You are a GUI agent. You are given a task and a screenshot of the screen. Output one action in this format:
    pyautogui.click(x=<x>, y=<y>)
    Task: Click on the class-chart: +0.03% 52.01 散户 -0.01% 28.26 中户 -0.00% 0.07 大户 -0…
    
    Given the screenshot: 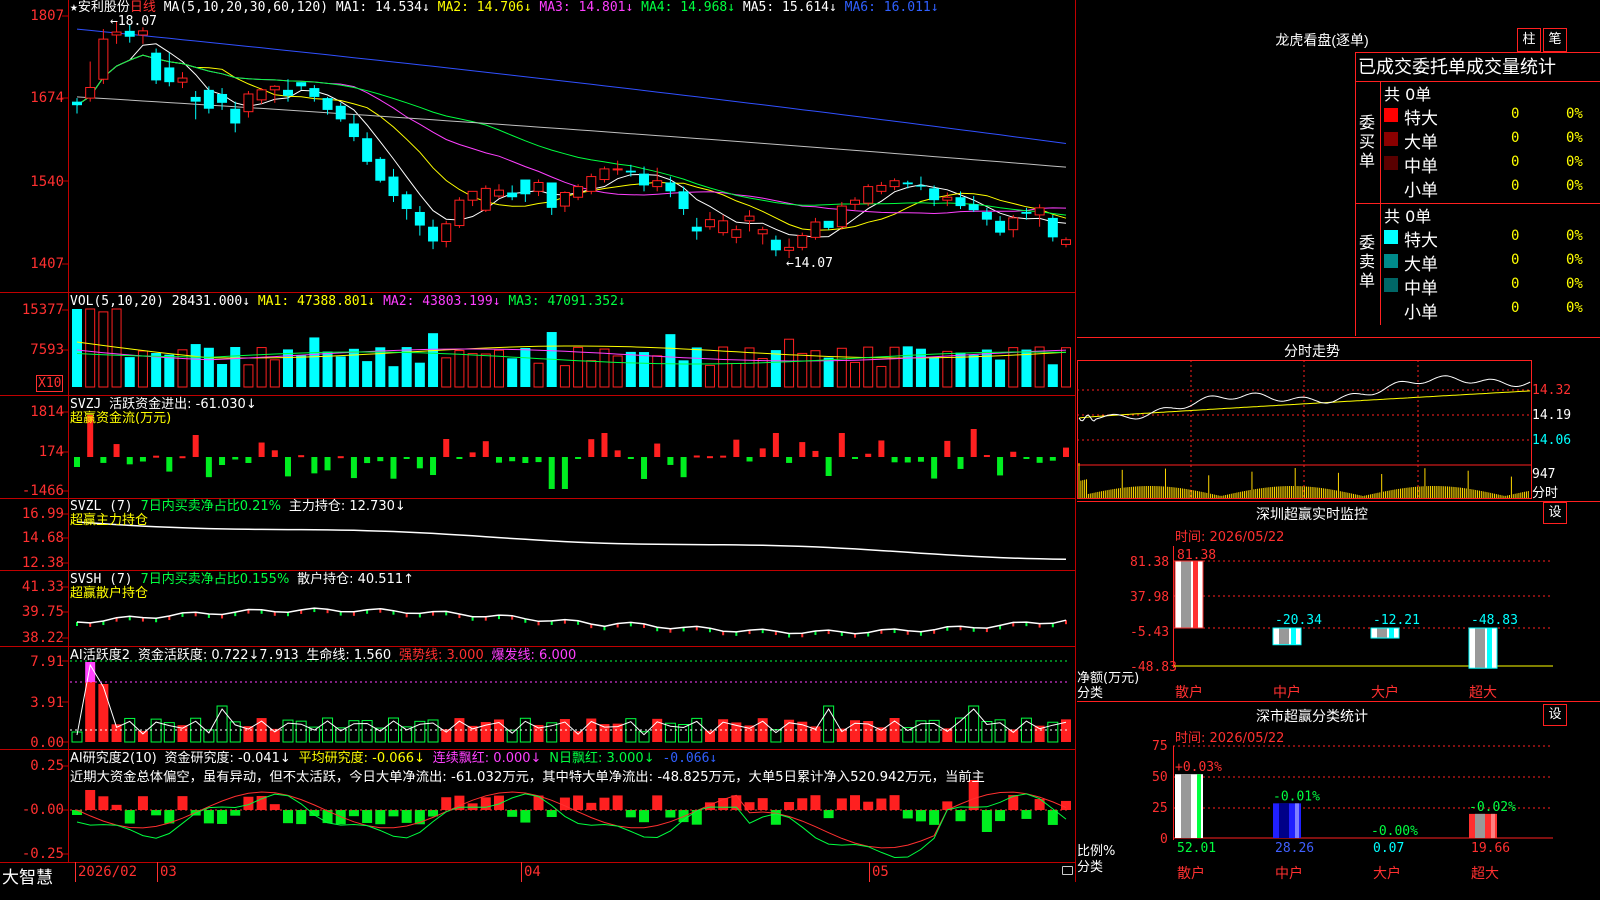 What is the action you would take?
    pyautogui.click(x=1373, y=820)
    